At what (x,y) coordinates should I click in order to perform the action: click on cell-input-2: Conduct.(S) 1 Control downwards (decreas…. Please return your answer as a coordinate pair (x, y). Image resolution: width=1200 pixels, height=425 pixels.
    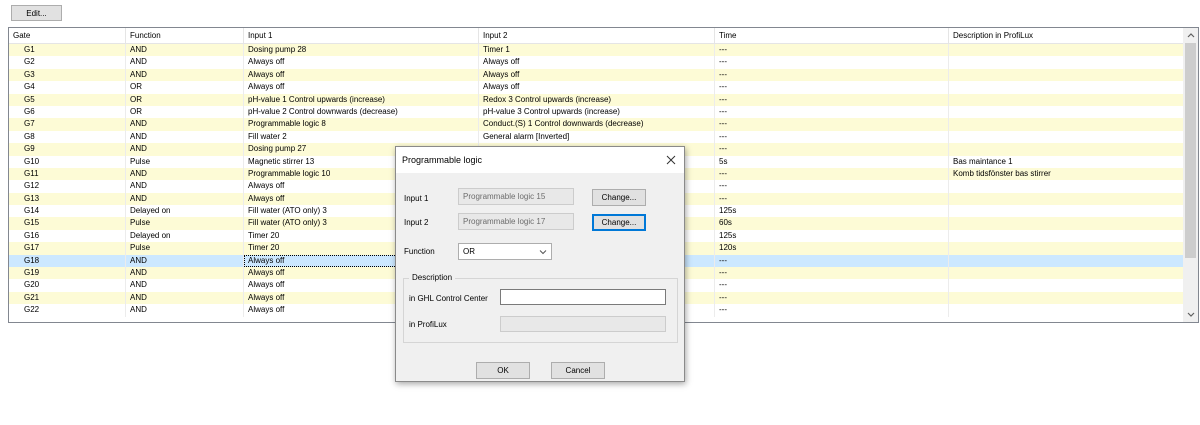
    Looking at the image, I should click on (597, 124).